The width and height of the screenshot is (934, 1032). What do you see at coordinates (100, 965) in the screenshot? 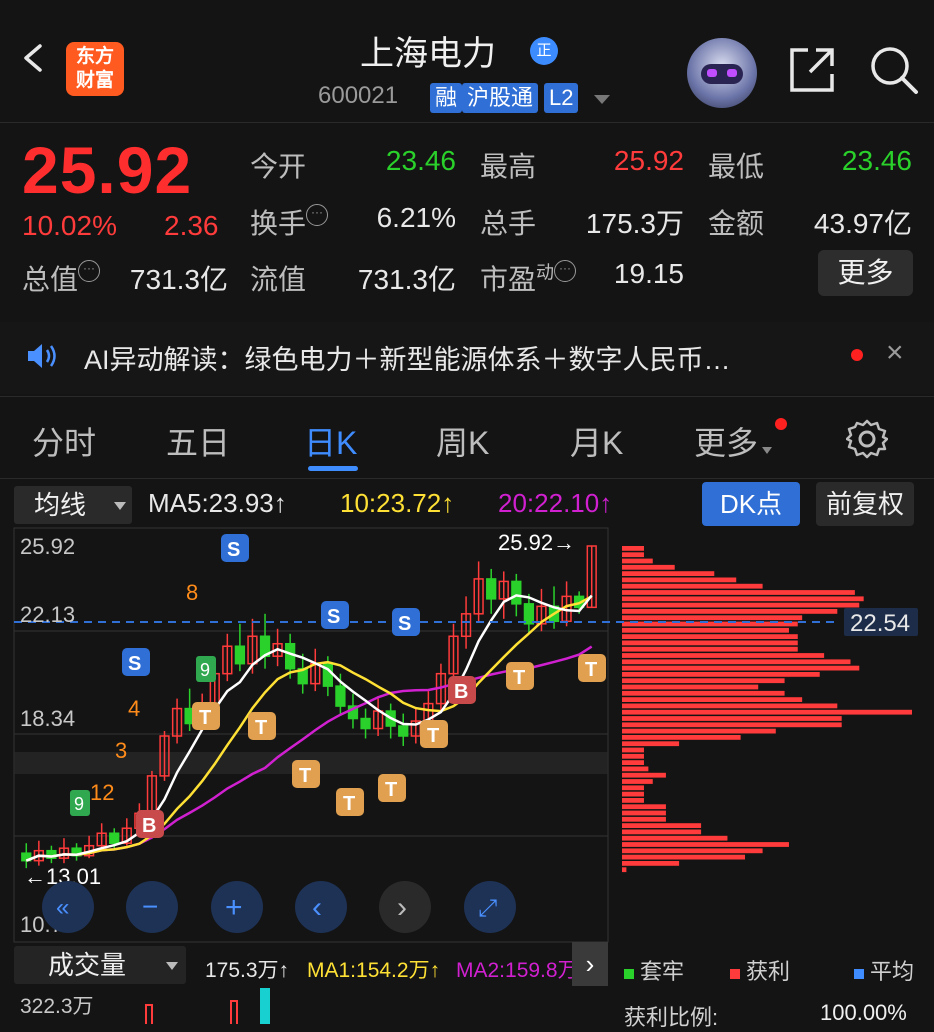
I see `volume-indicator-select: 成交量` at bounding box center [100, 965].